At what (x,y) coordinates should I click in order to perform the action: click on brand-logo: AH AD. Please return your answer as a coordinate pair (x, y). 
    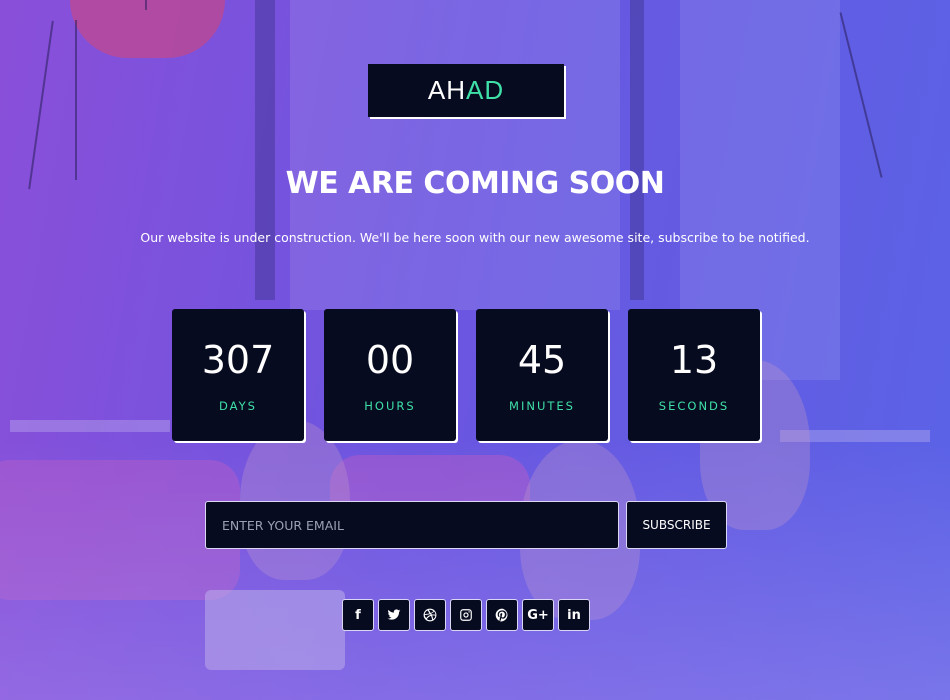
    Looking at the image, I should click on (466, 90).